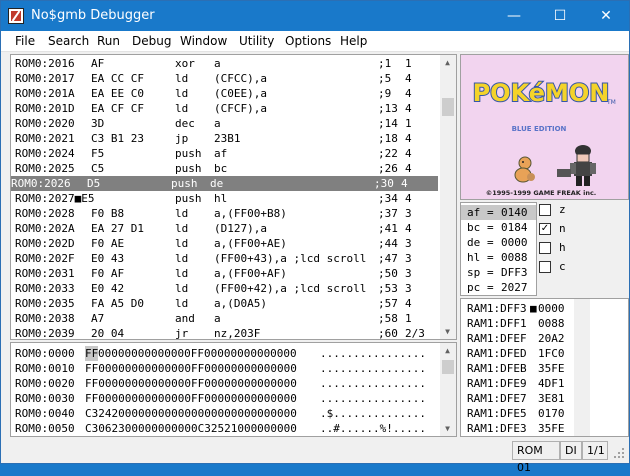  I want to click on stack-scrollbar, so click(582, 367).